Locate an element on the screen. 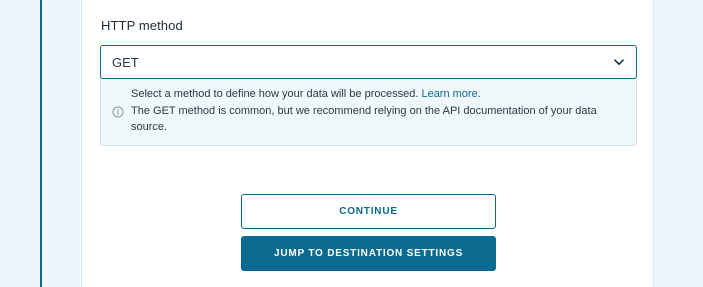 The height and width of the screenshot is (287, 703). http-method-label: HTTP method is located at coordinates (142, 25).